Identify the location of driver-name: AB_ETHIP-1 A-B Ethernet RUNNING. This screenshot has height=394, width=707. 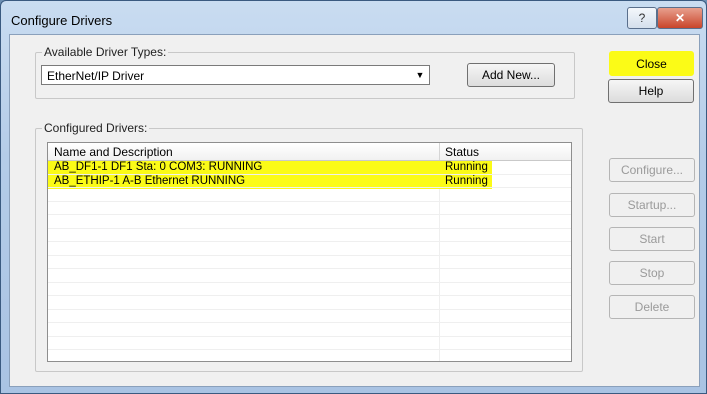
(150, 180).